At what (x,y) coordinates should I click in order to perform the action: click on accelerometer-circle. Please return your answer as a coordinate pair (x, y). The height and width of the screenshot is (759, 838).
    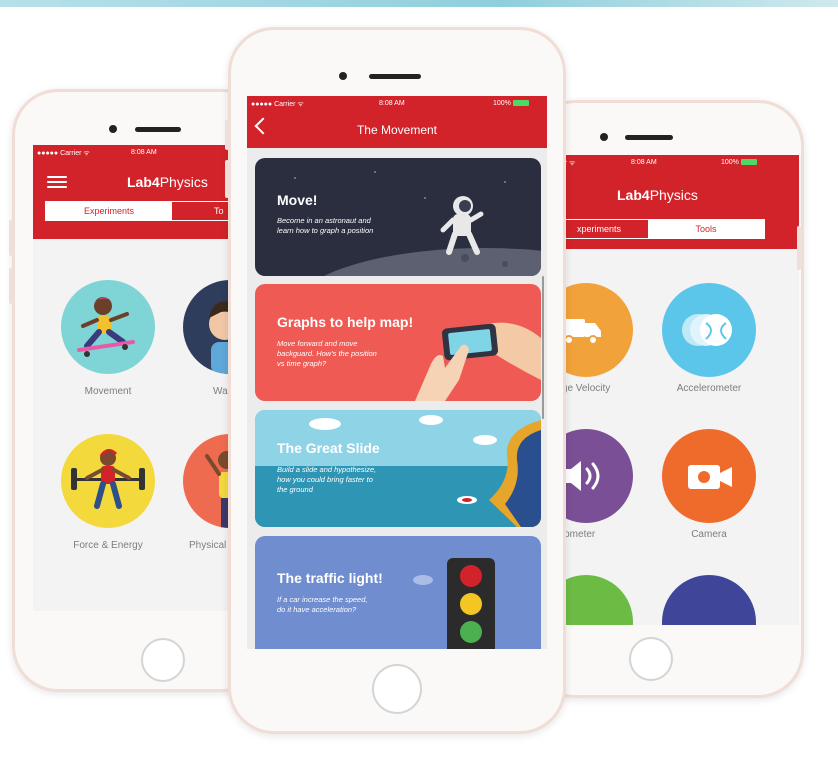
    Looking at the image, I should click on (709, 330).